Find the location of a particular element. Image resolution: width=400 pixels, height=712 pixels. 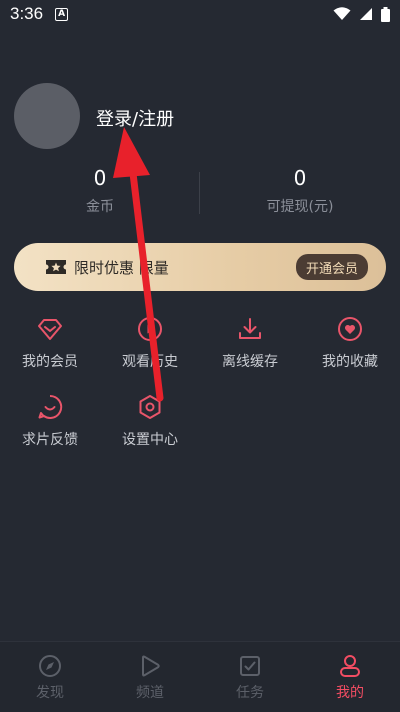

ticket-star-icon is located at coordinates (56, 267).